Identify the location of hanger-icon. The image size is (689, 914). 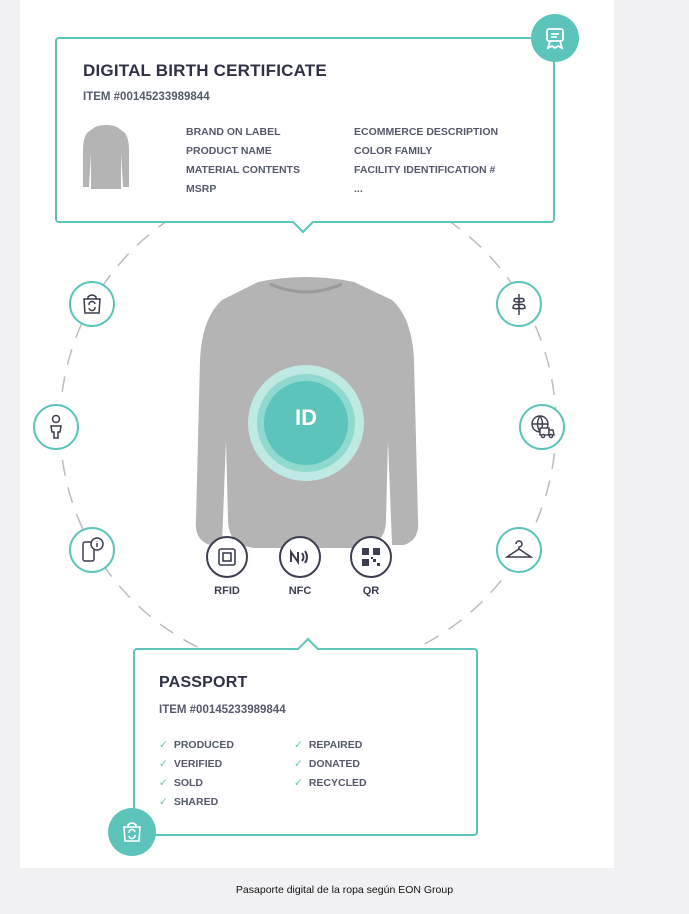
(519, 550).